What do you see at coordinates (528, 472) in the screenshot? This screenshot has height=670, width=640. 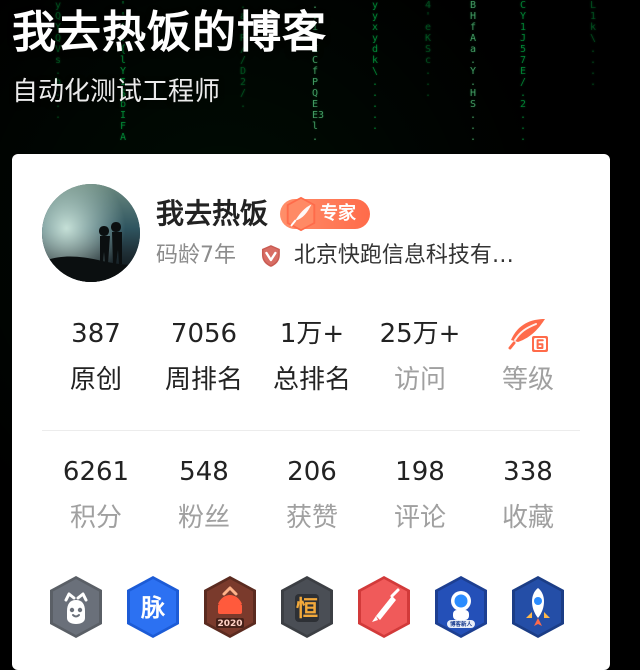 I see `stat-value: 338` at bounding box center [528, 472].